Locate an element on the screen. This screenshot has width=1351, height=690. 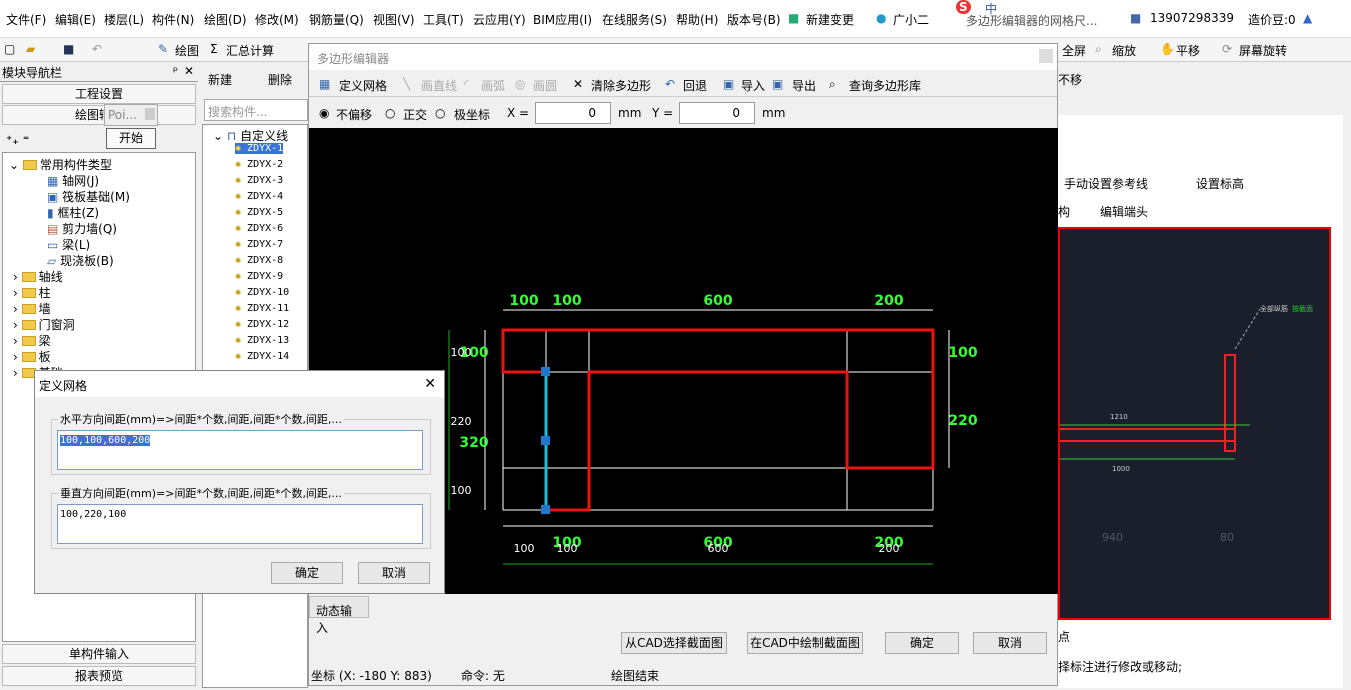
tree-root: ⌄ 常用构件类型 is located at coordinates (60, 164).